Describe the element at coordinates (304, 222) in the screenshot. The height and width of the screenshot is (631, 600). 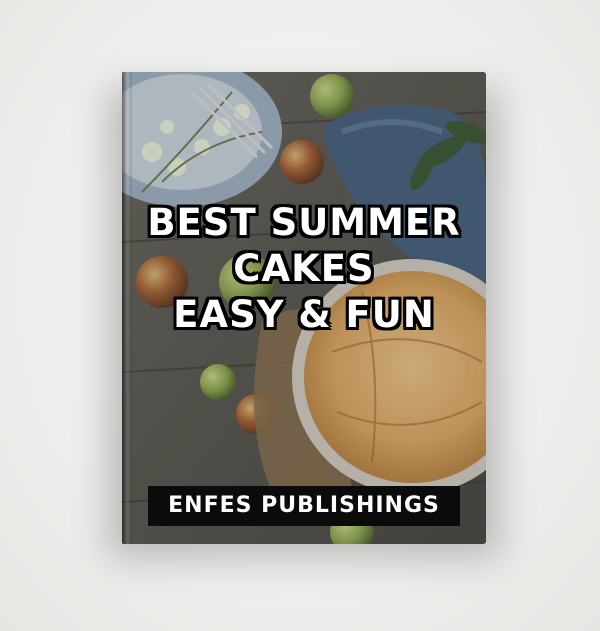
I see `title-line-1: BEST SUMMER` at that location.